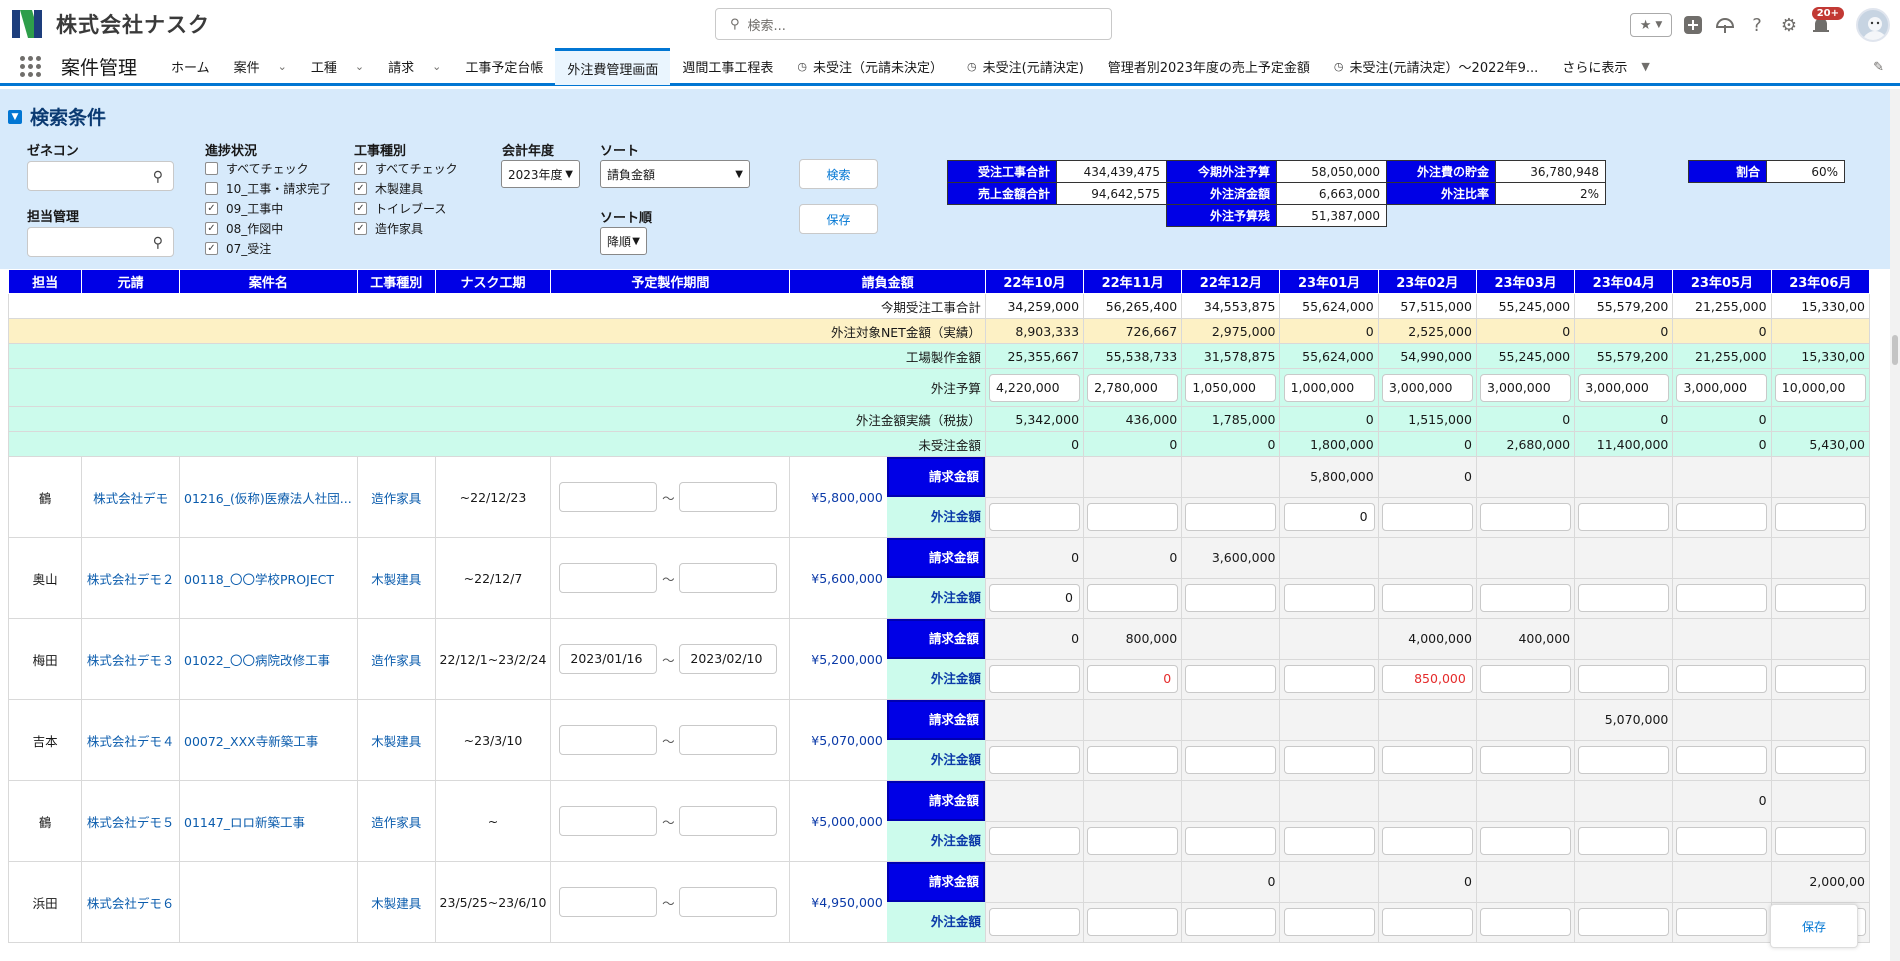  What do you see at coordinates (728, 902) in the screenshot?
I see `end-date-input` at bounding box center [728, 902].